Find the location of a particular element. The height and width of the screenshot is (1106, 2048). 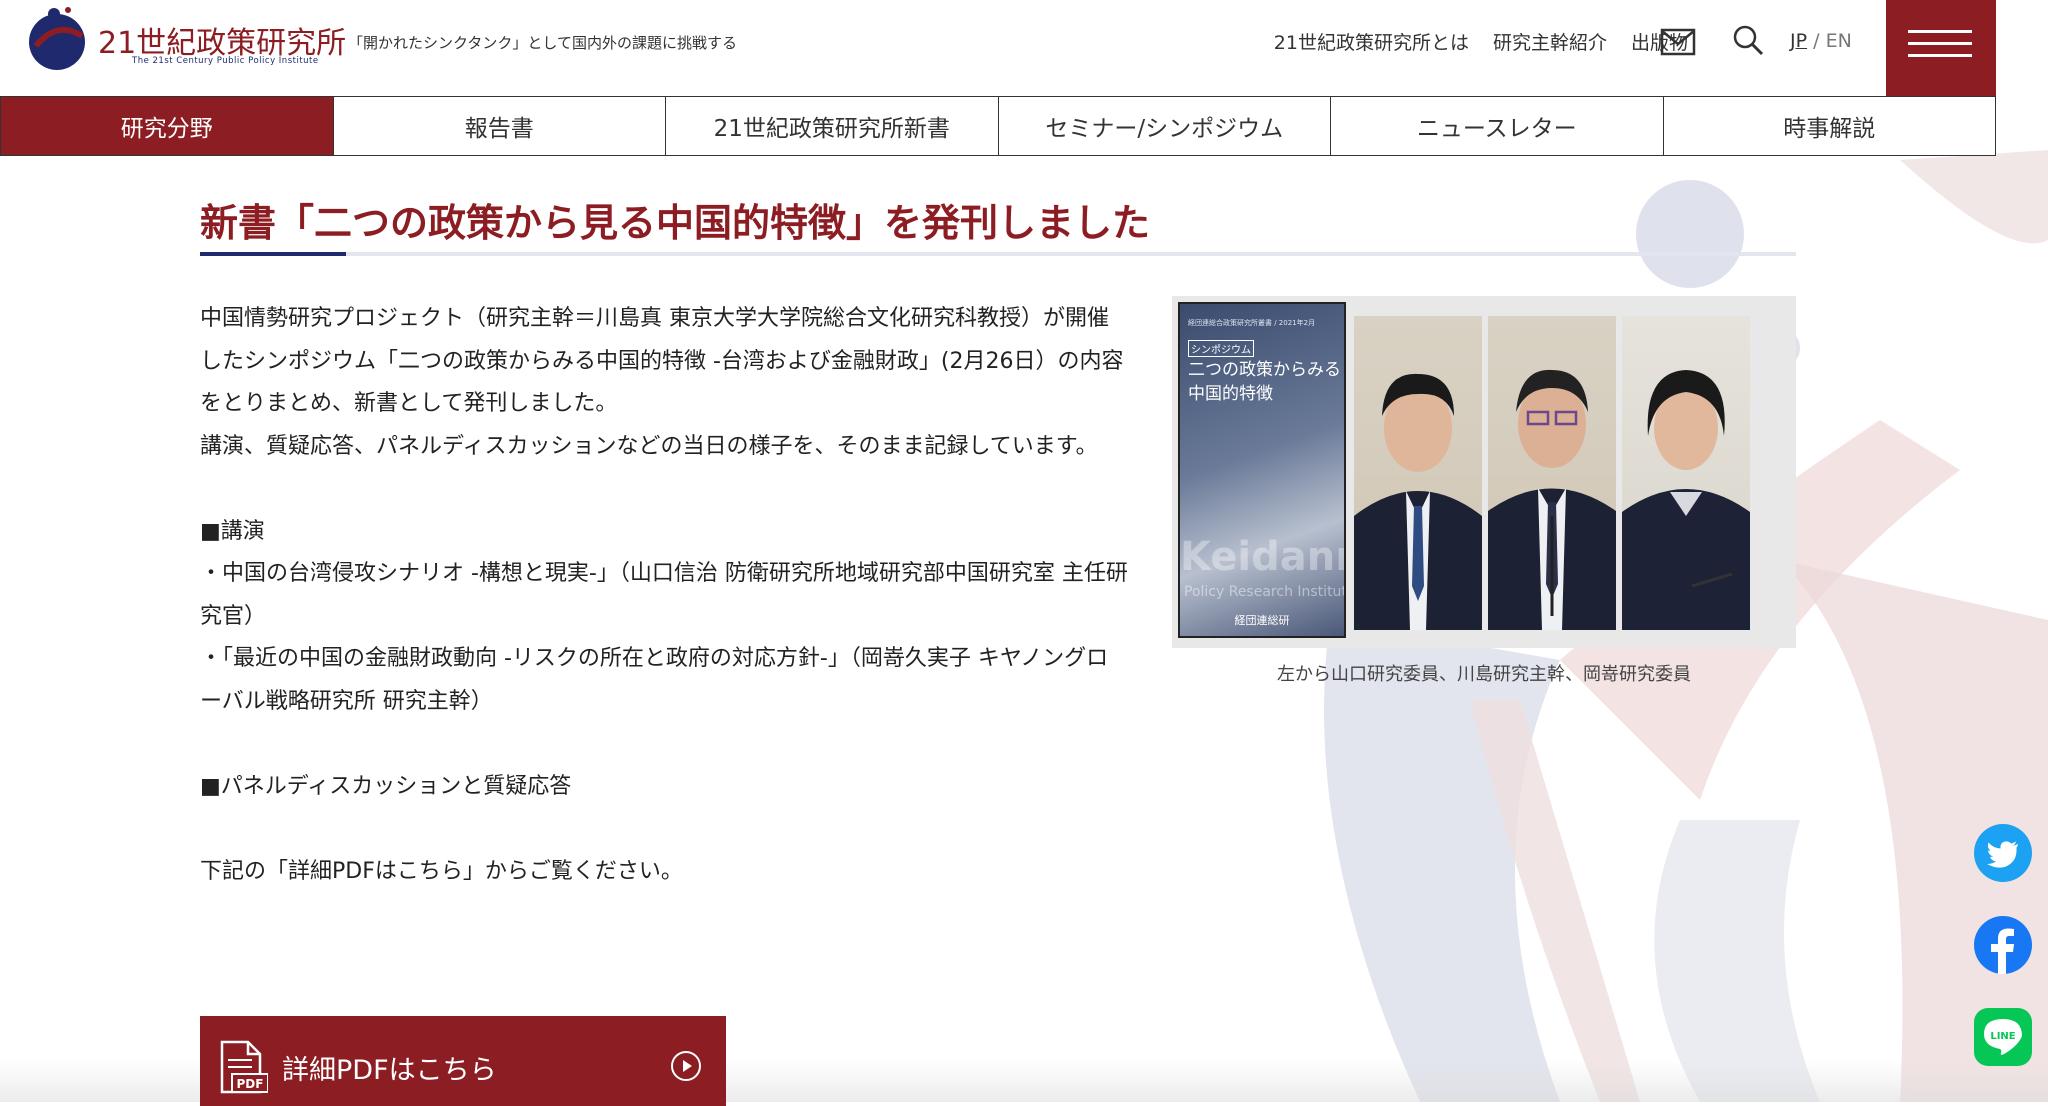

tab-commentary: 時事解説 is located at coordinates (1830, 126).